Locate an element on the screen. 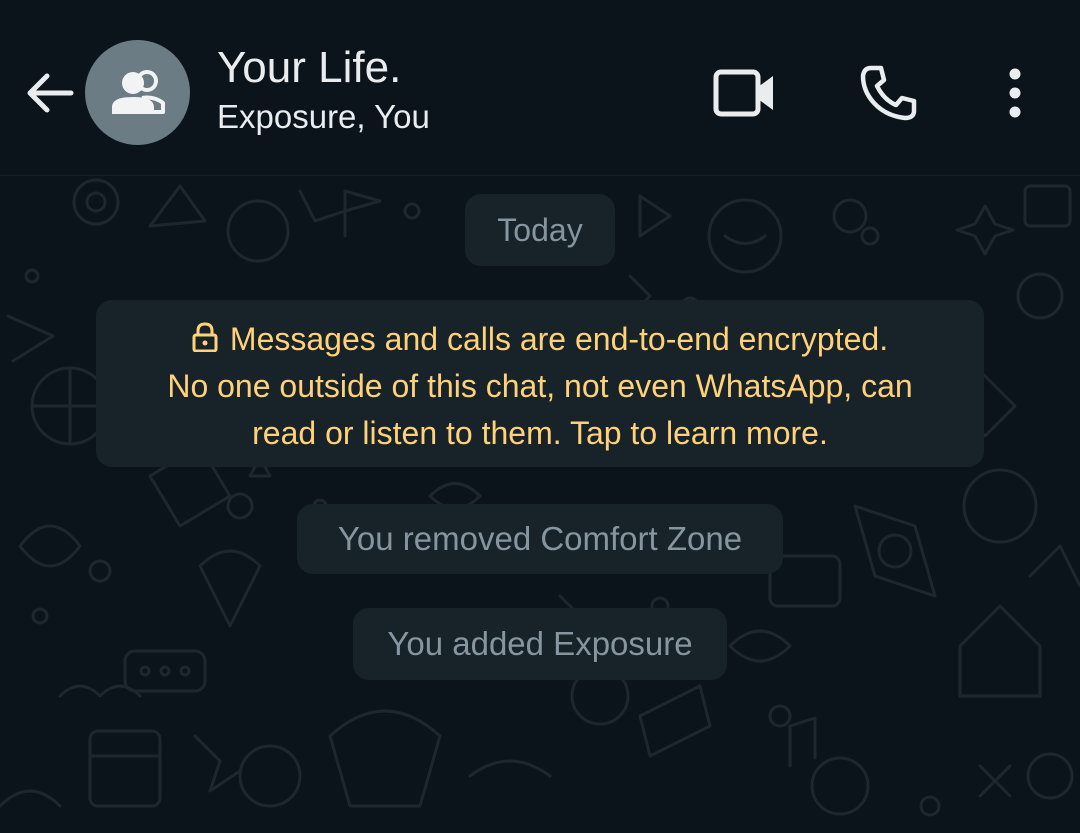 The image size is (1080, 833). date-divider: Today is located at coordinates (540, 230).